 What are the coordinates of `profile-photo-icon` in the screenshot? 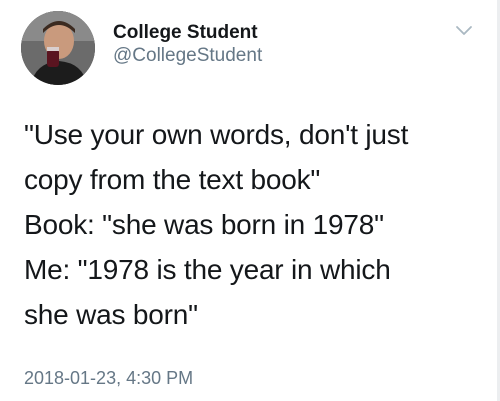 It's located at (58, 48).